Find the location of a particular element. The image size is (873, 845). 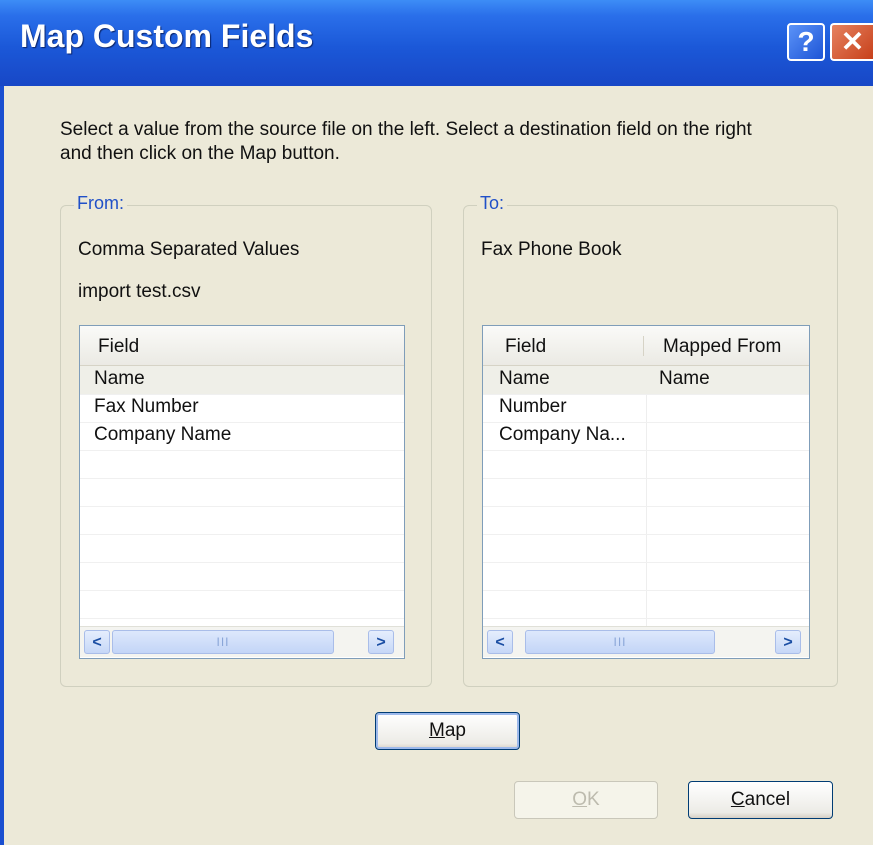

to-row-mapped-from: Name is located at coordinates (684, 378).